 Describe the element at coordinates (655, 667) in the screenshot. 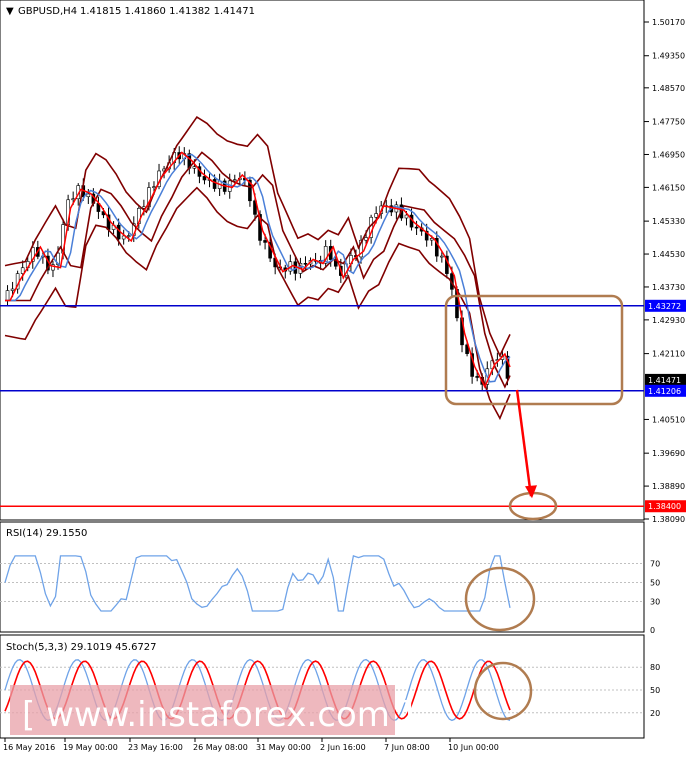

I see `stoch-level-label: 80` at that location.